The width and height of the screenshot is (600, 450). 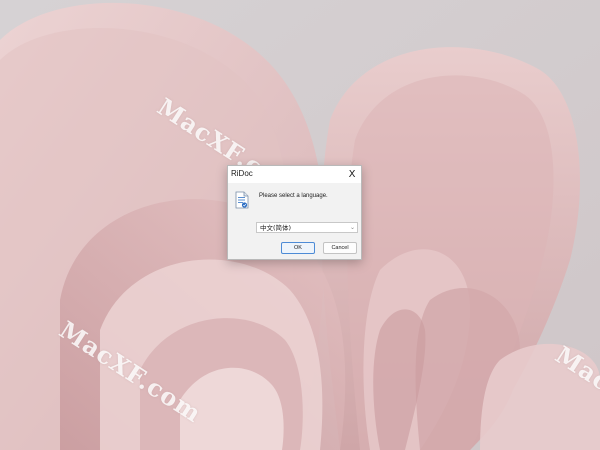 What do you see at coordinates (352, 227) in the screenshot?
I see `chevron-down-icon: ⌄` at bounding box center [352, 227].